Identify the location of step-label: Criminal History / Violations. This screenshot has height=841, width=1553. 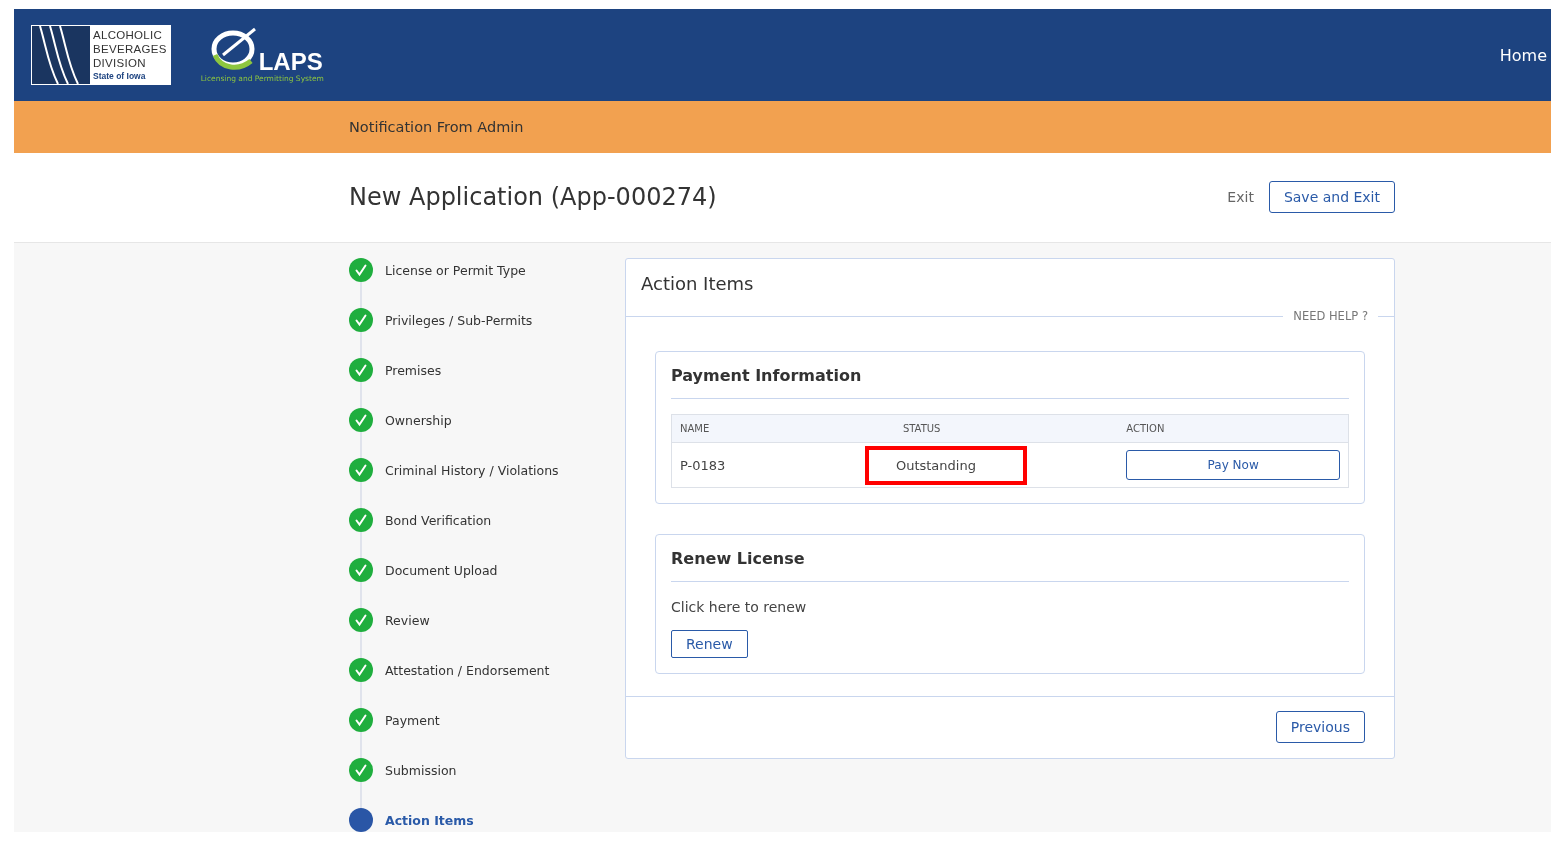
(472, 470).